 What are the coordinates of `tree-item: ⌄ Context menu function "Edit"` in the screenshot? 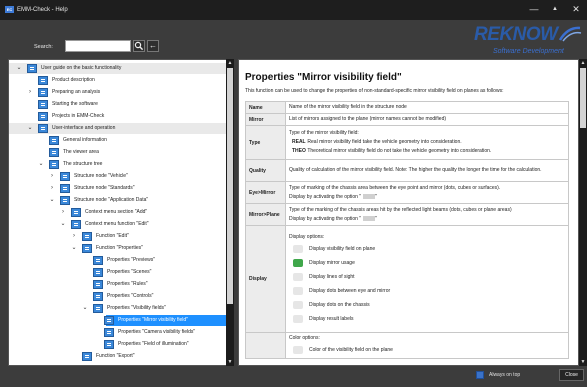 It's located at (121, 224).